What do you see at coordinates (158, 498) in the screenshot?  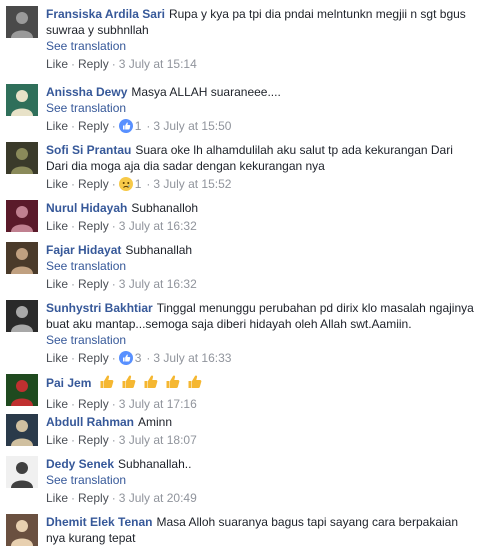 I see `comment-timestamp: 3 July at 20:49` at bounding box center [158, 498].